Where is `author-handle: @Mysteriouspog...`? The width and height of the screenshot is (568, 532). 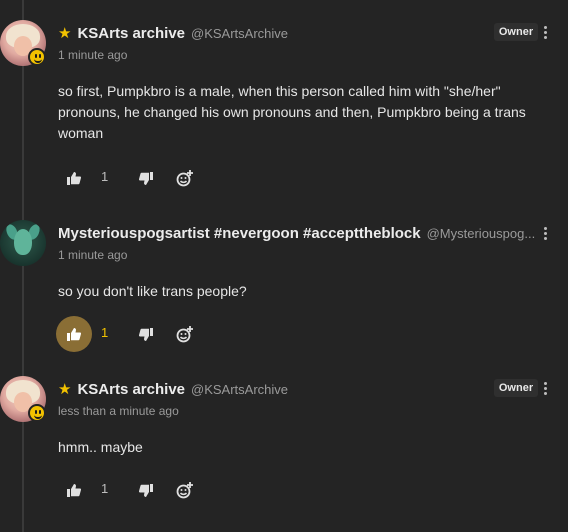 author-handle: @Mysteriouspog... is located at coordinates (481, 233).